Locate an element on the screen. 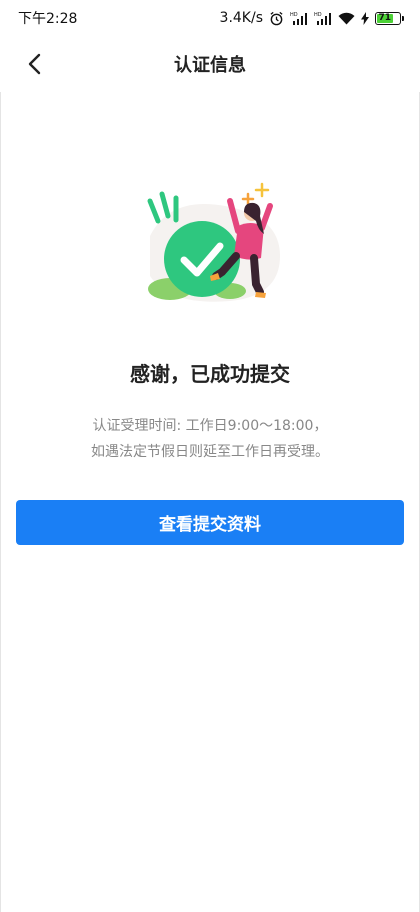 The image size is (420, 912). holiday-notice-line: 如遇法定节假日则延至工作日再受理。 is located at coordinates (210, 452).